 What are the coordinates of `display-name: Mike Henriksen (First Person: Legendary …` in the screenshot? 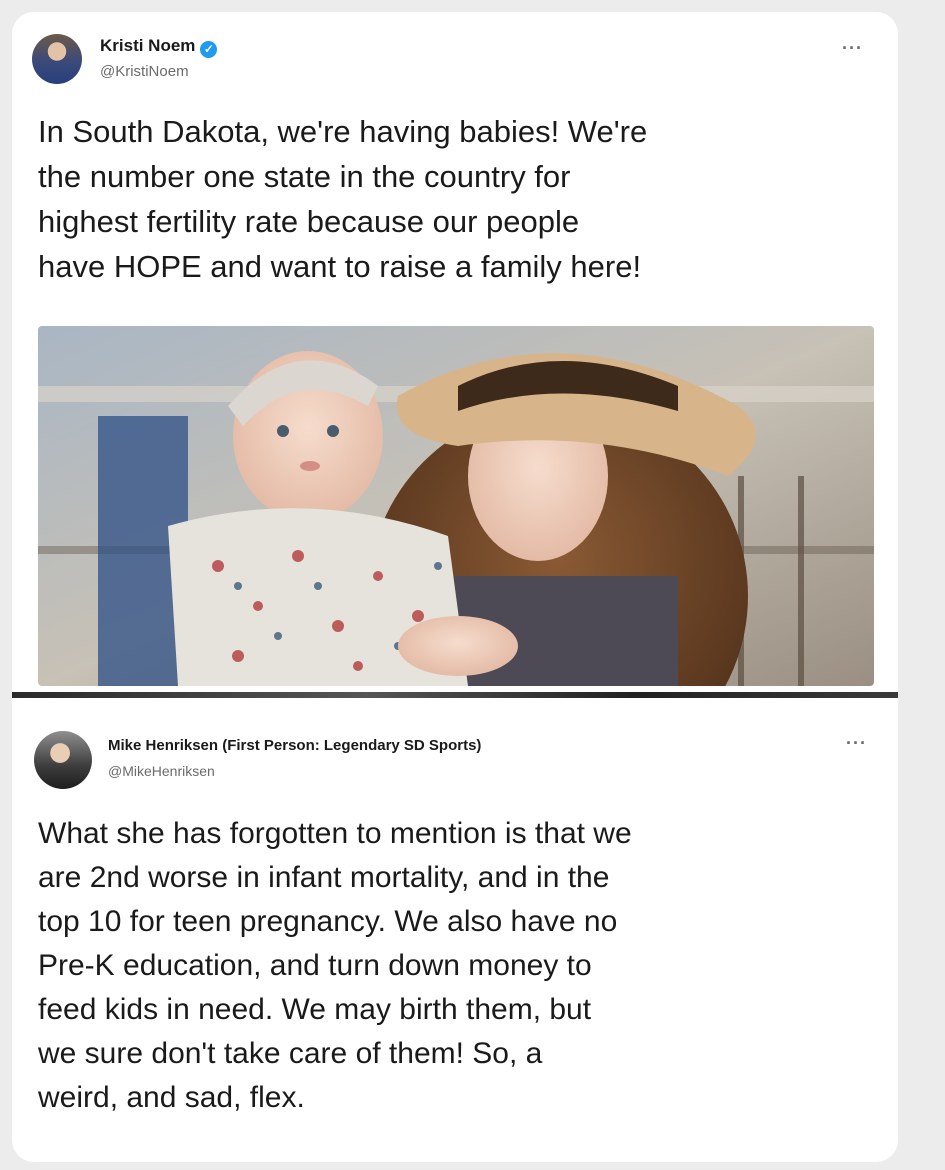 It's located at (294, 745).